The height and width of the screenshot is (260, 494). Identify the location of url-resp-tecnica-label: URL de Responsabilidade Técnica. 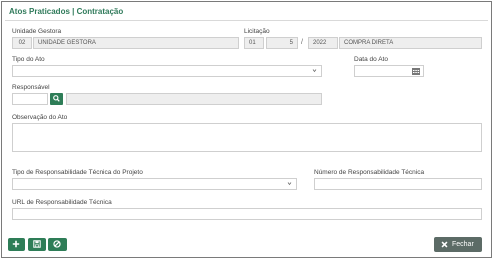
(62, 202).